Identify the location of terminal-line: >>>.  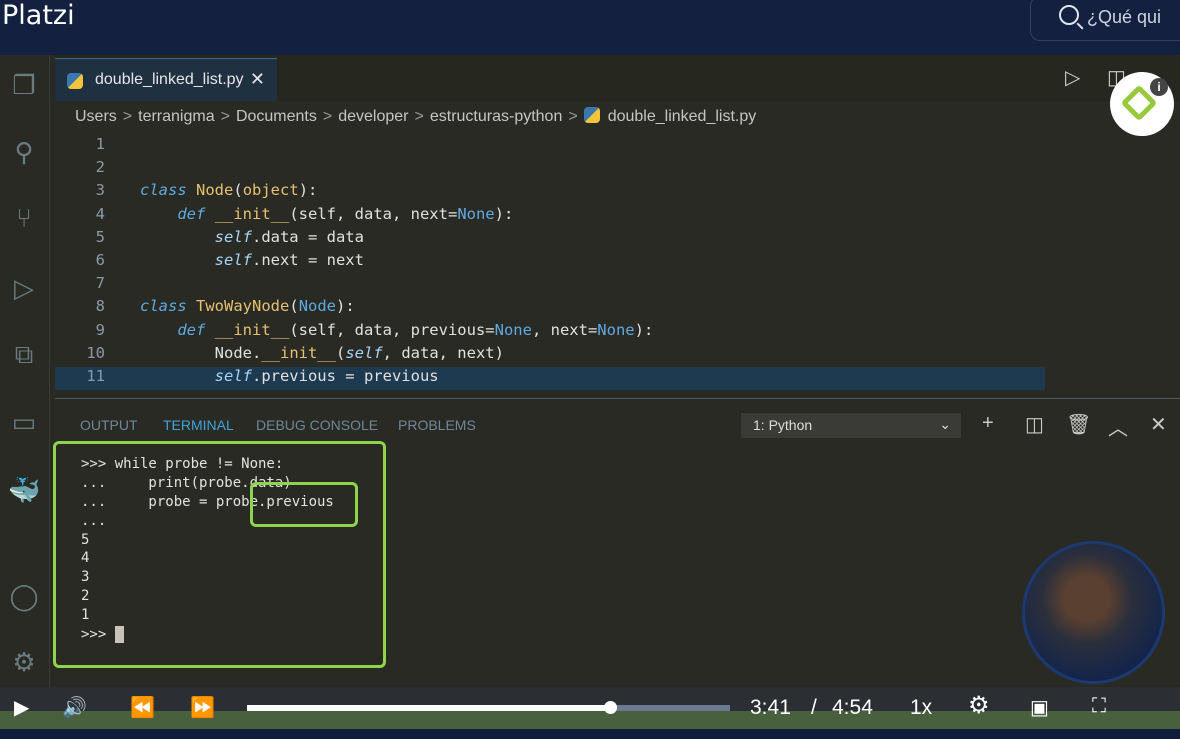
(232, 635).